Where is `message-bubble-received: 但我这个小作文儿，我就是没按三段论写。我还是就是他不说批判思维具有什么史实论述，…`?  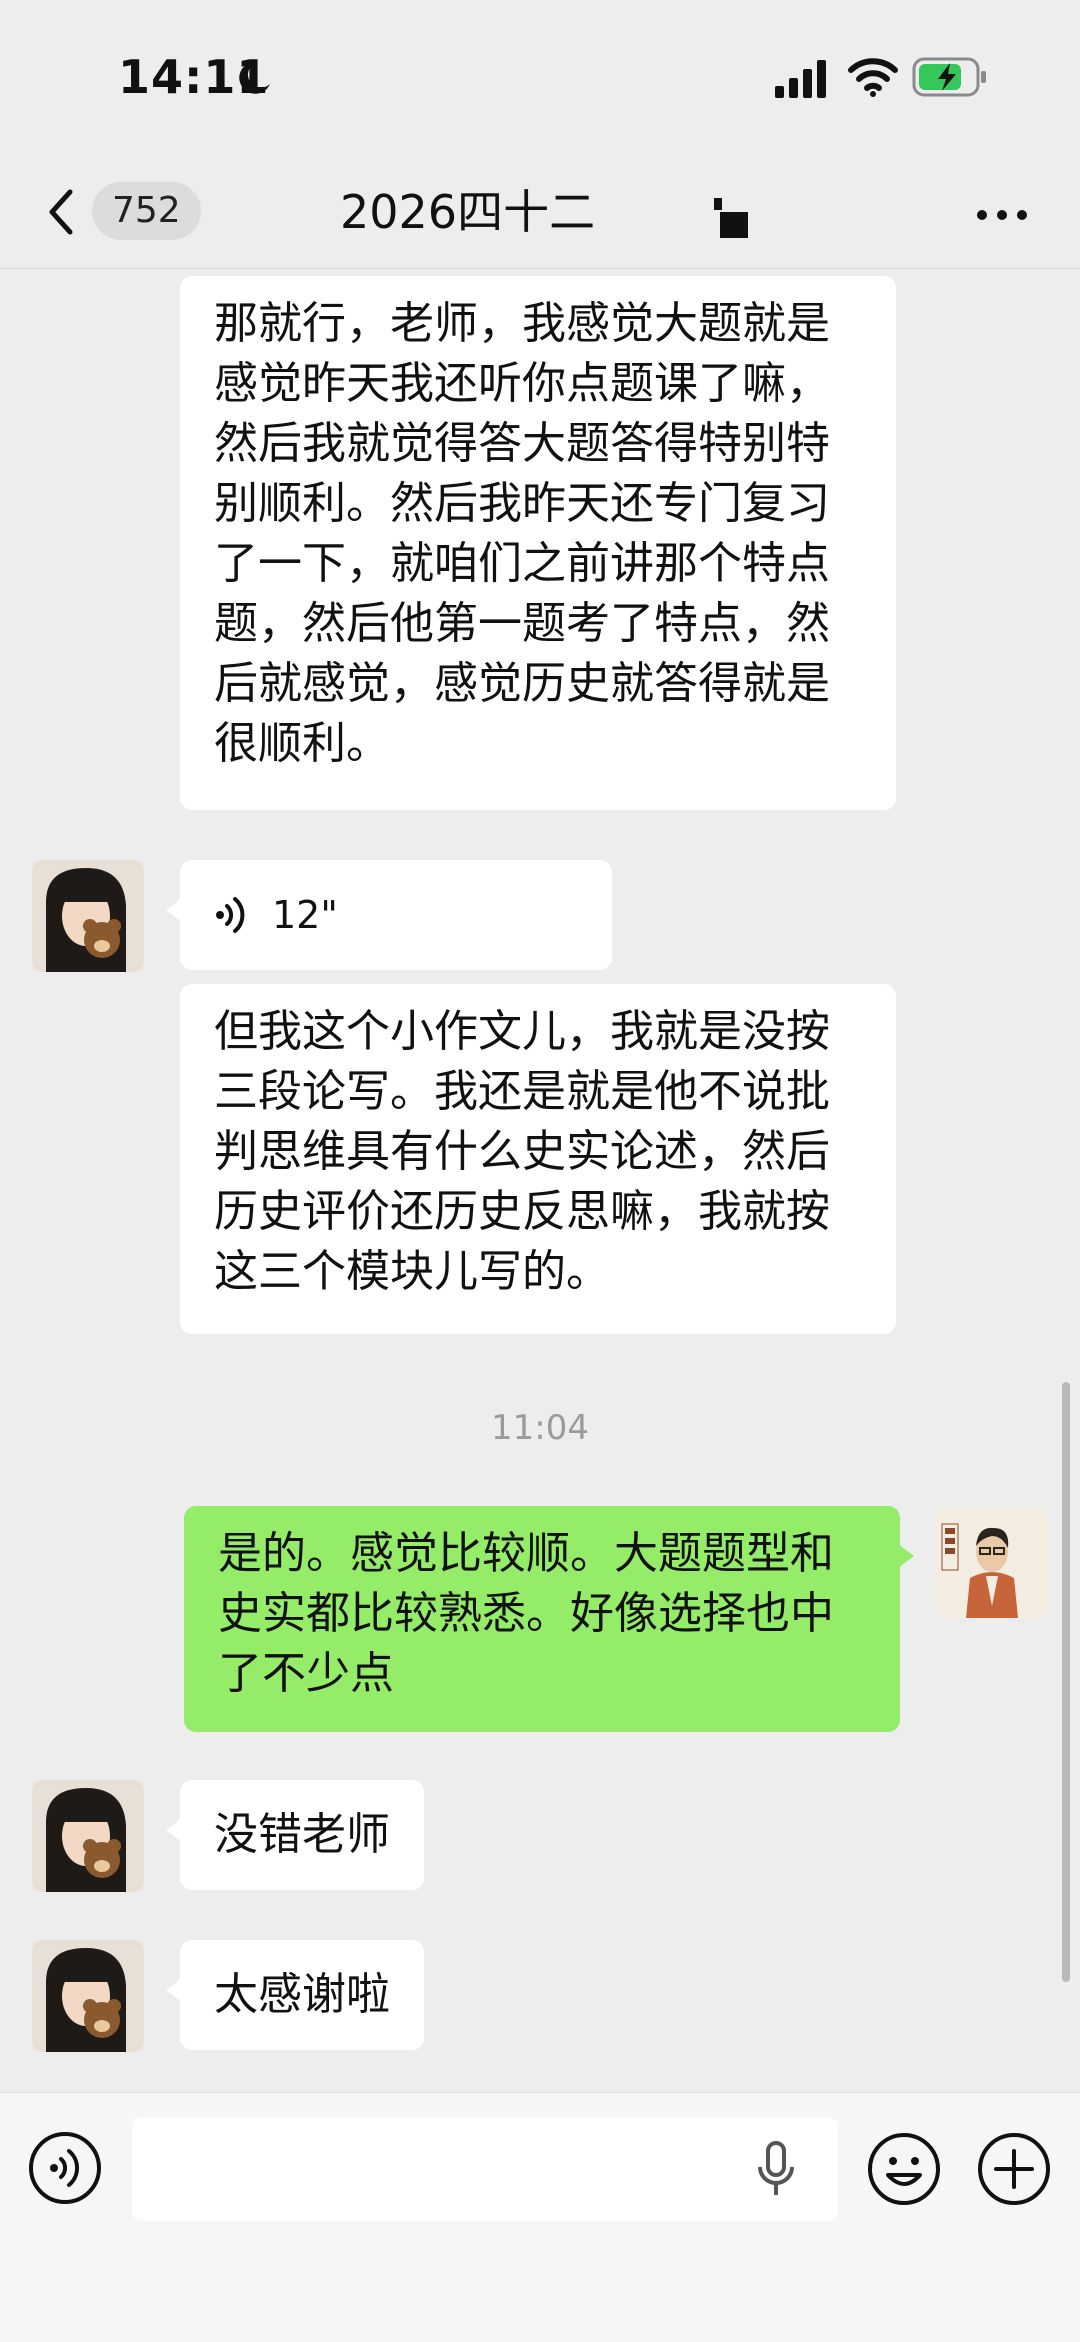
message-bubble-received: 但我这个小作文儿，我就是没按三段论写。我还是就是他不说批判思维具有什么史实论述，… is located at coordinates (538, 1159).